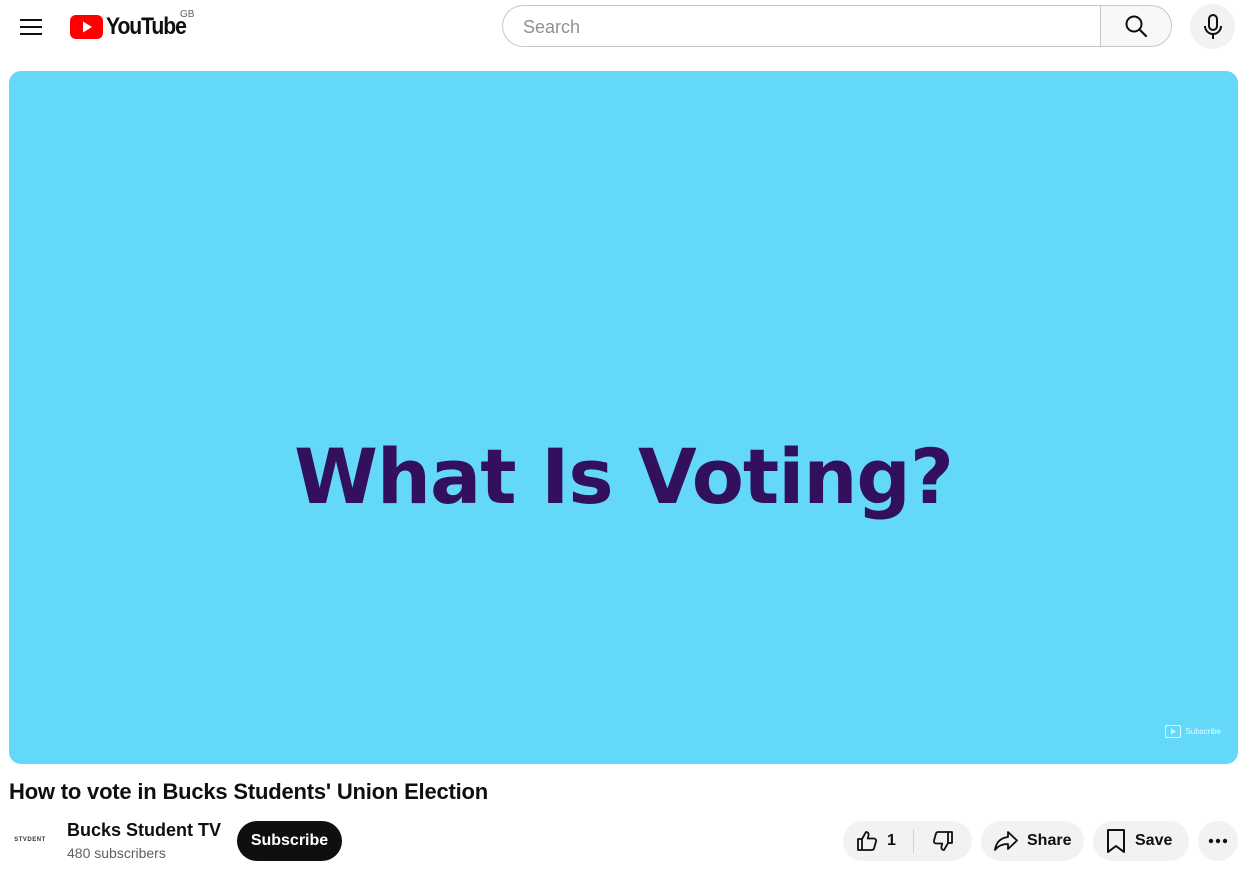 This screenshot has width=1253, height=875. I want to click on menu-button, so click(31, 27).